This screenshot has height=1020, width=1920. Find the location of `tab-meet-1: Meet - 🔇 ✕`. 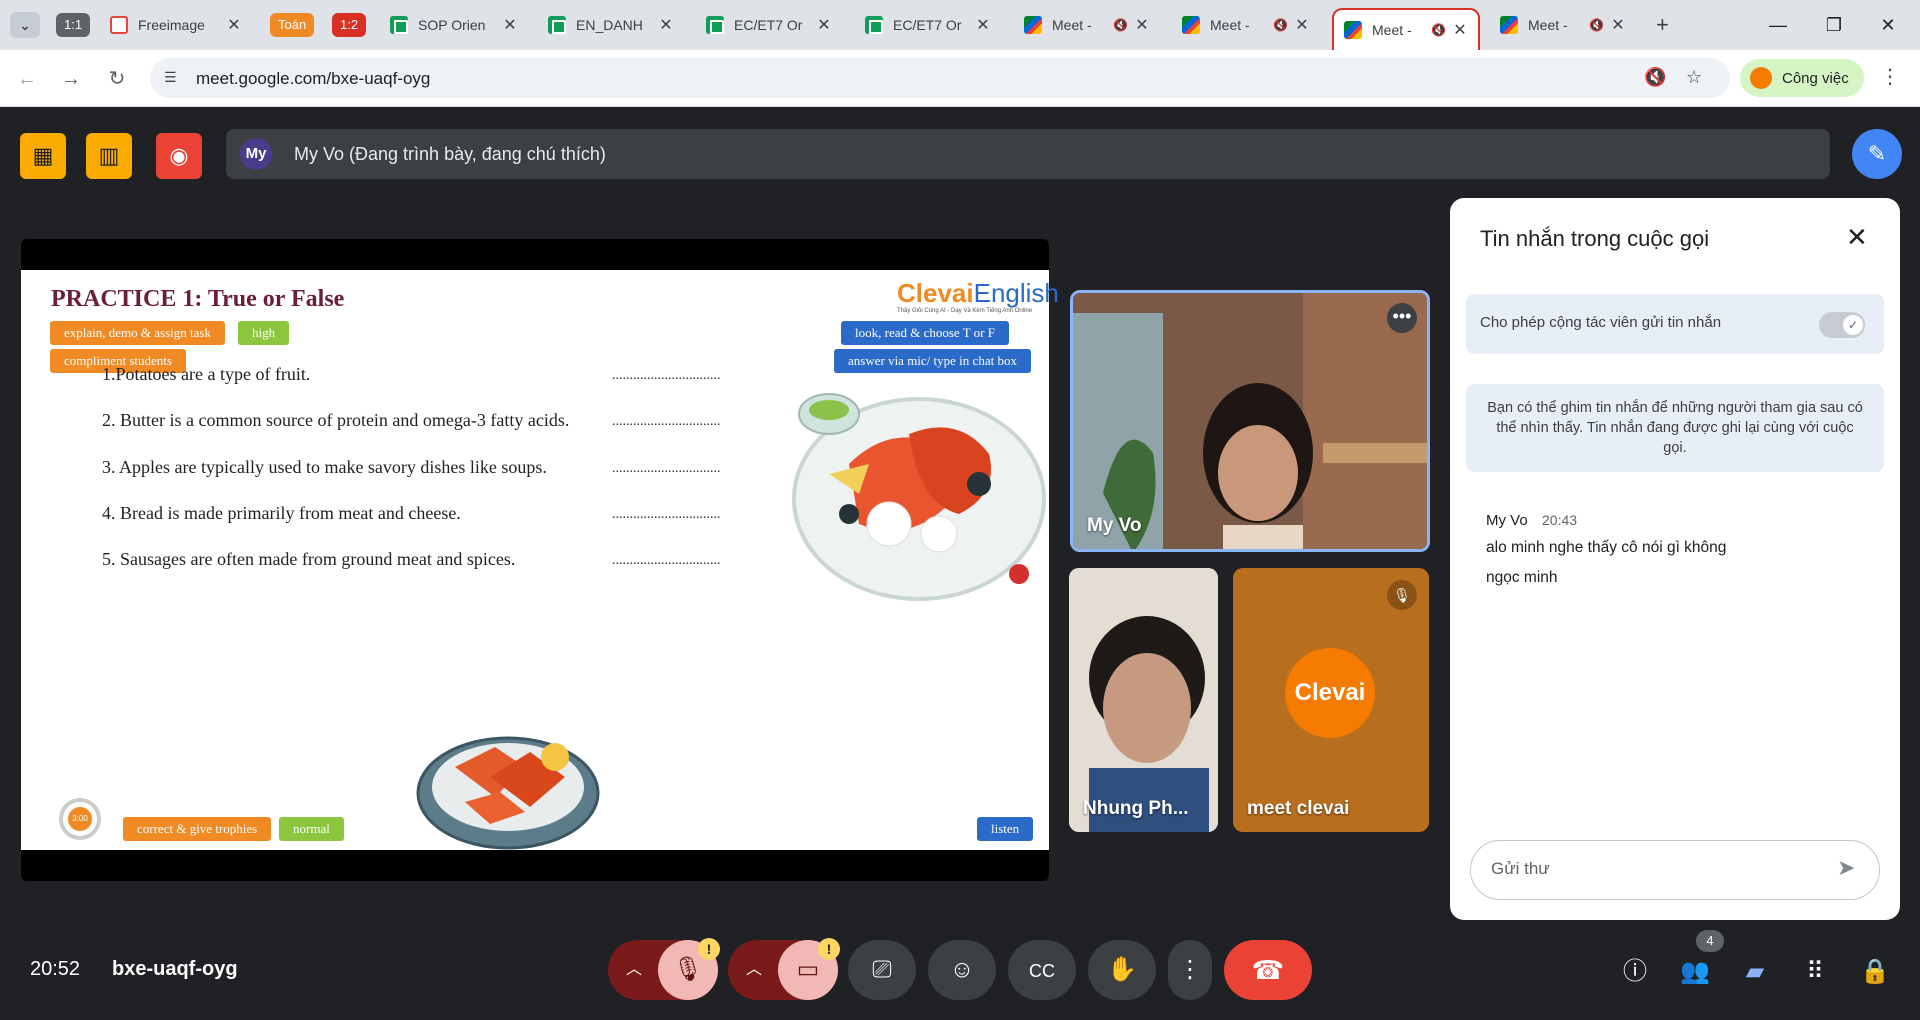

tab-meet-1: Meet - 🔇 ✕ is located at coordinates (1087, 25).